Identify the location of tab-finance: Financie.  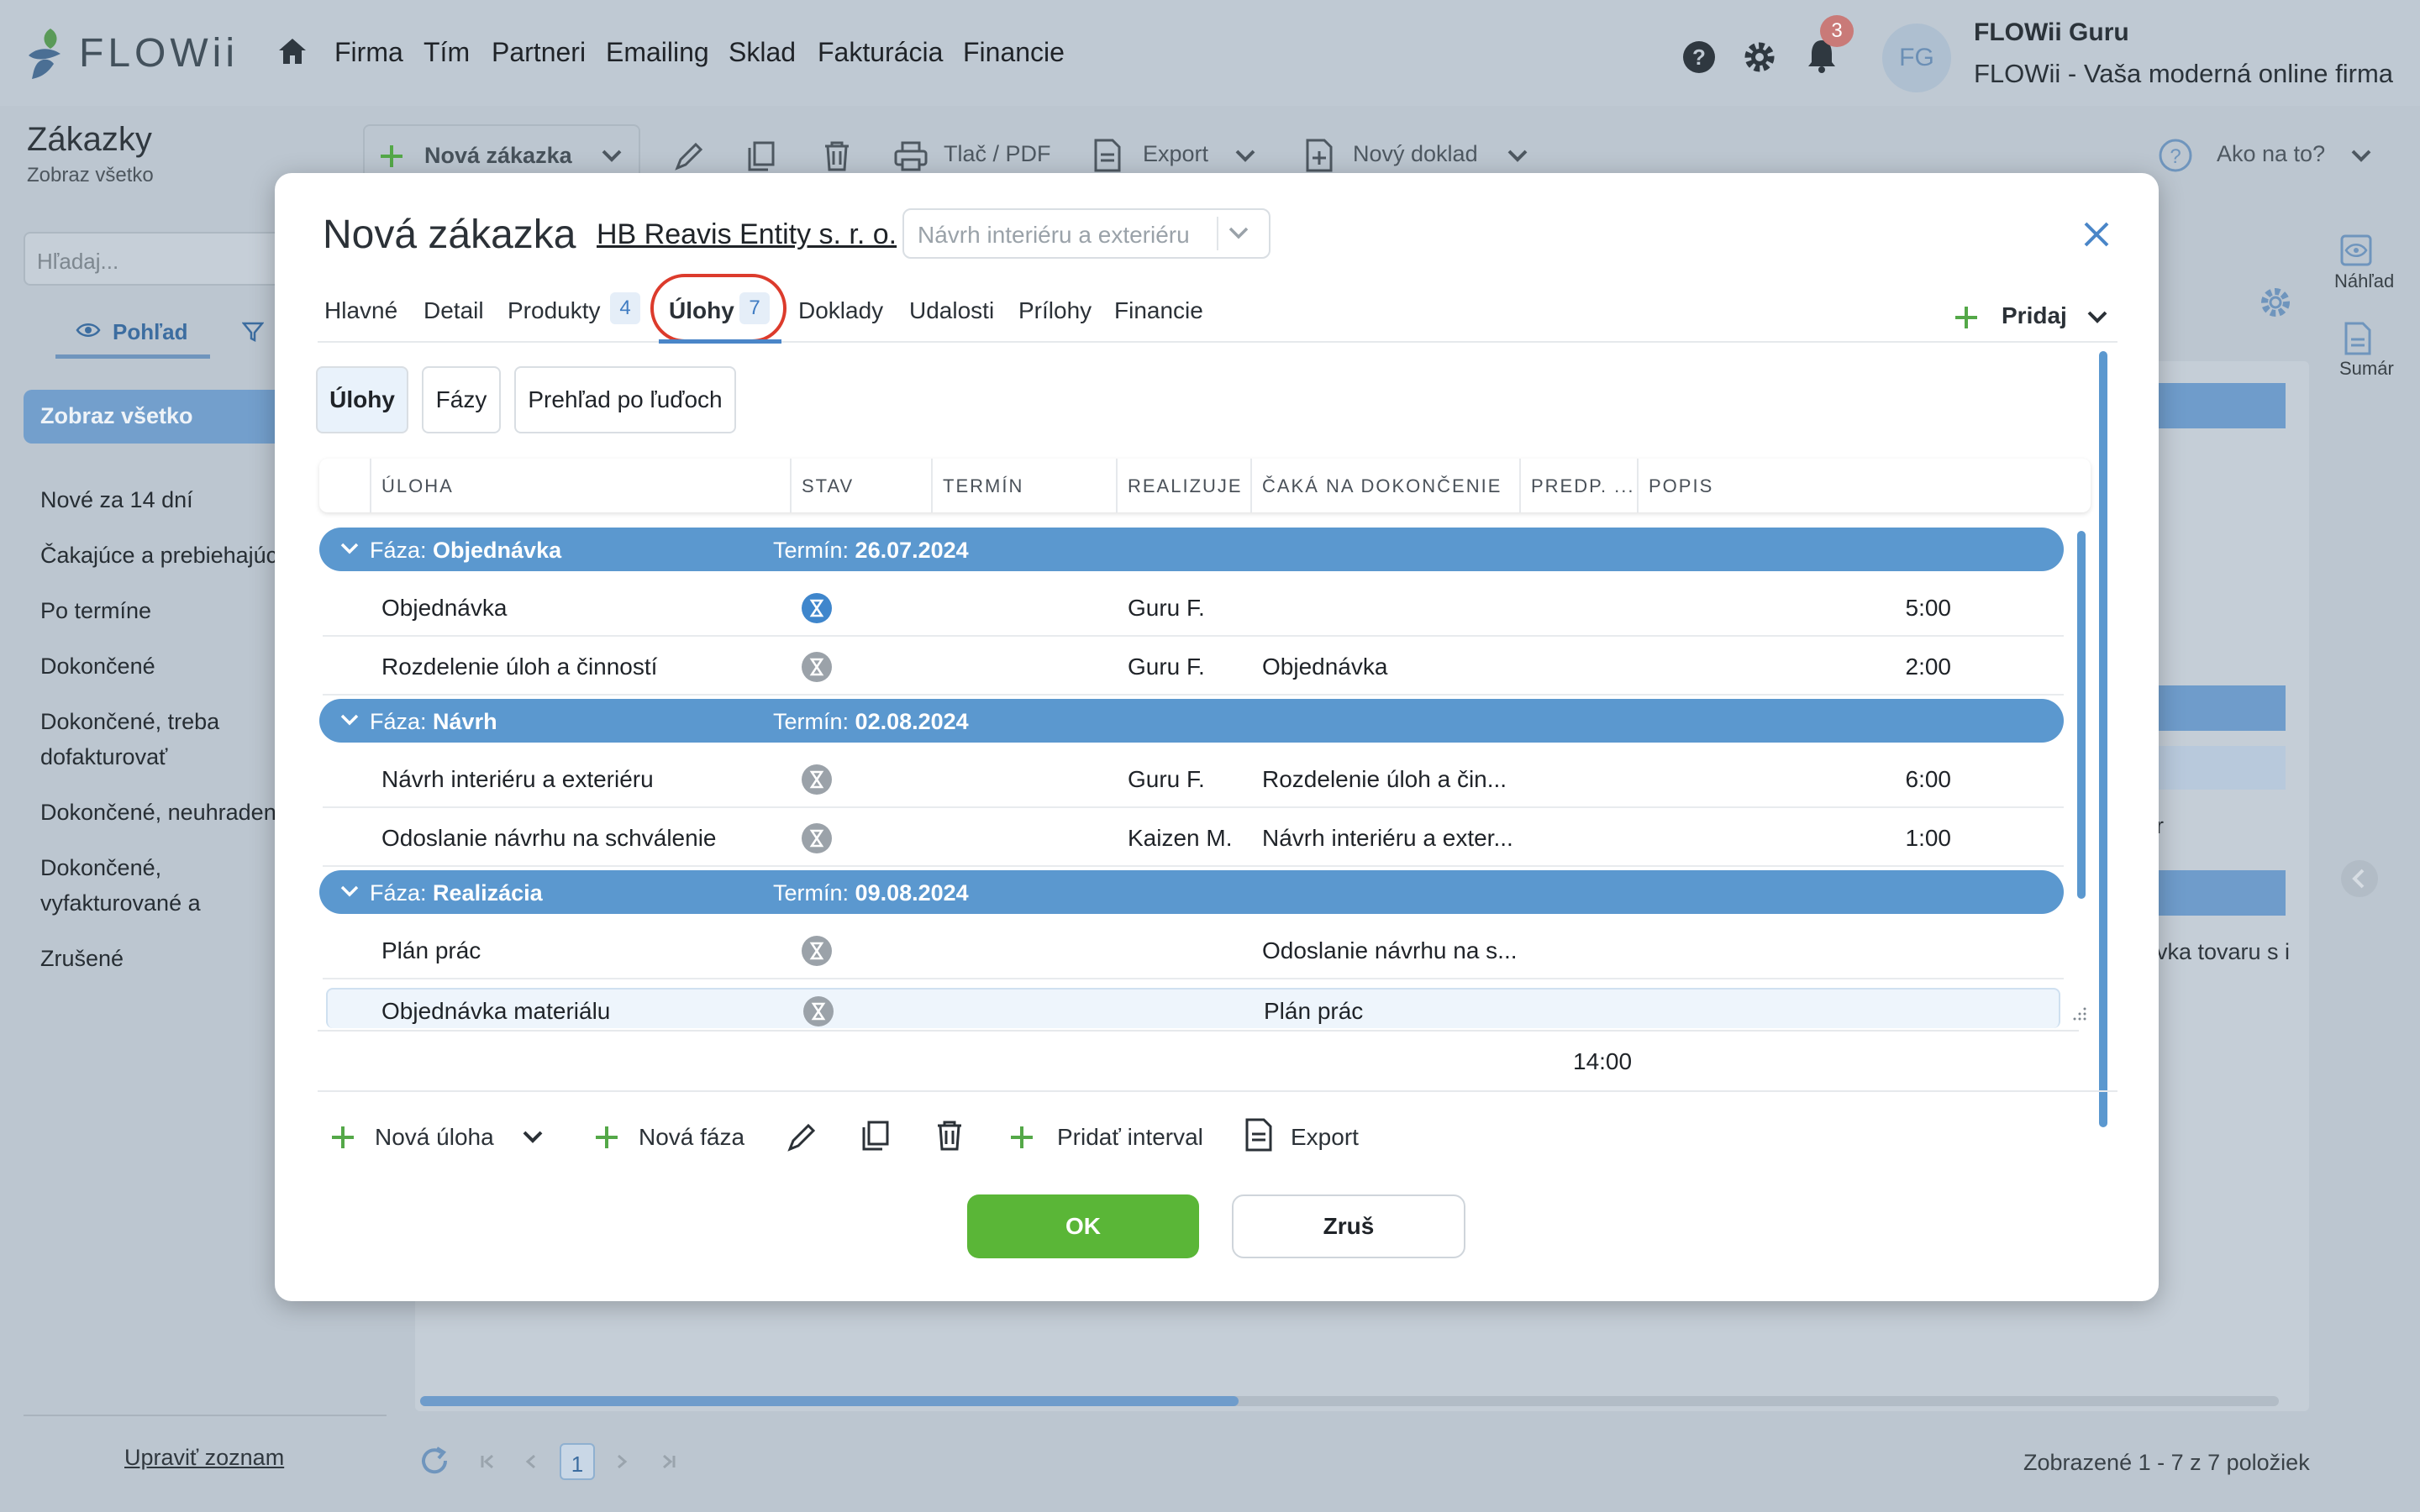
(1158, 310).